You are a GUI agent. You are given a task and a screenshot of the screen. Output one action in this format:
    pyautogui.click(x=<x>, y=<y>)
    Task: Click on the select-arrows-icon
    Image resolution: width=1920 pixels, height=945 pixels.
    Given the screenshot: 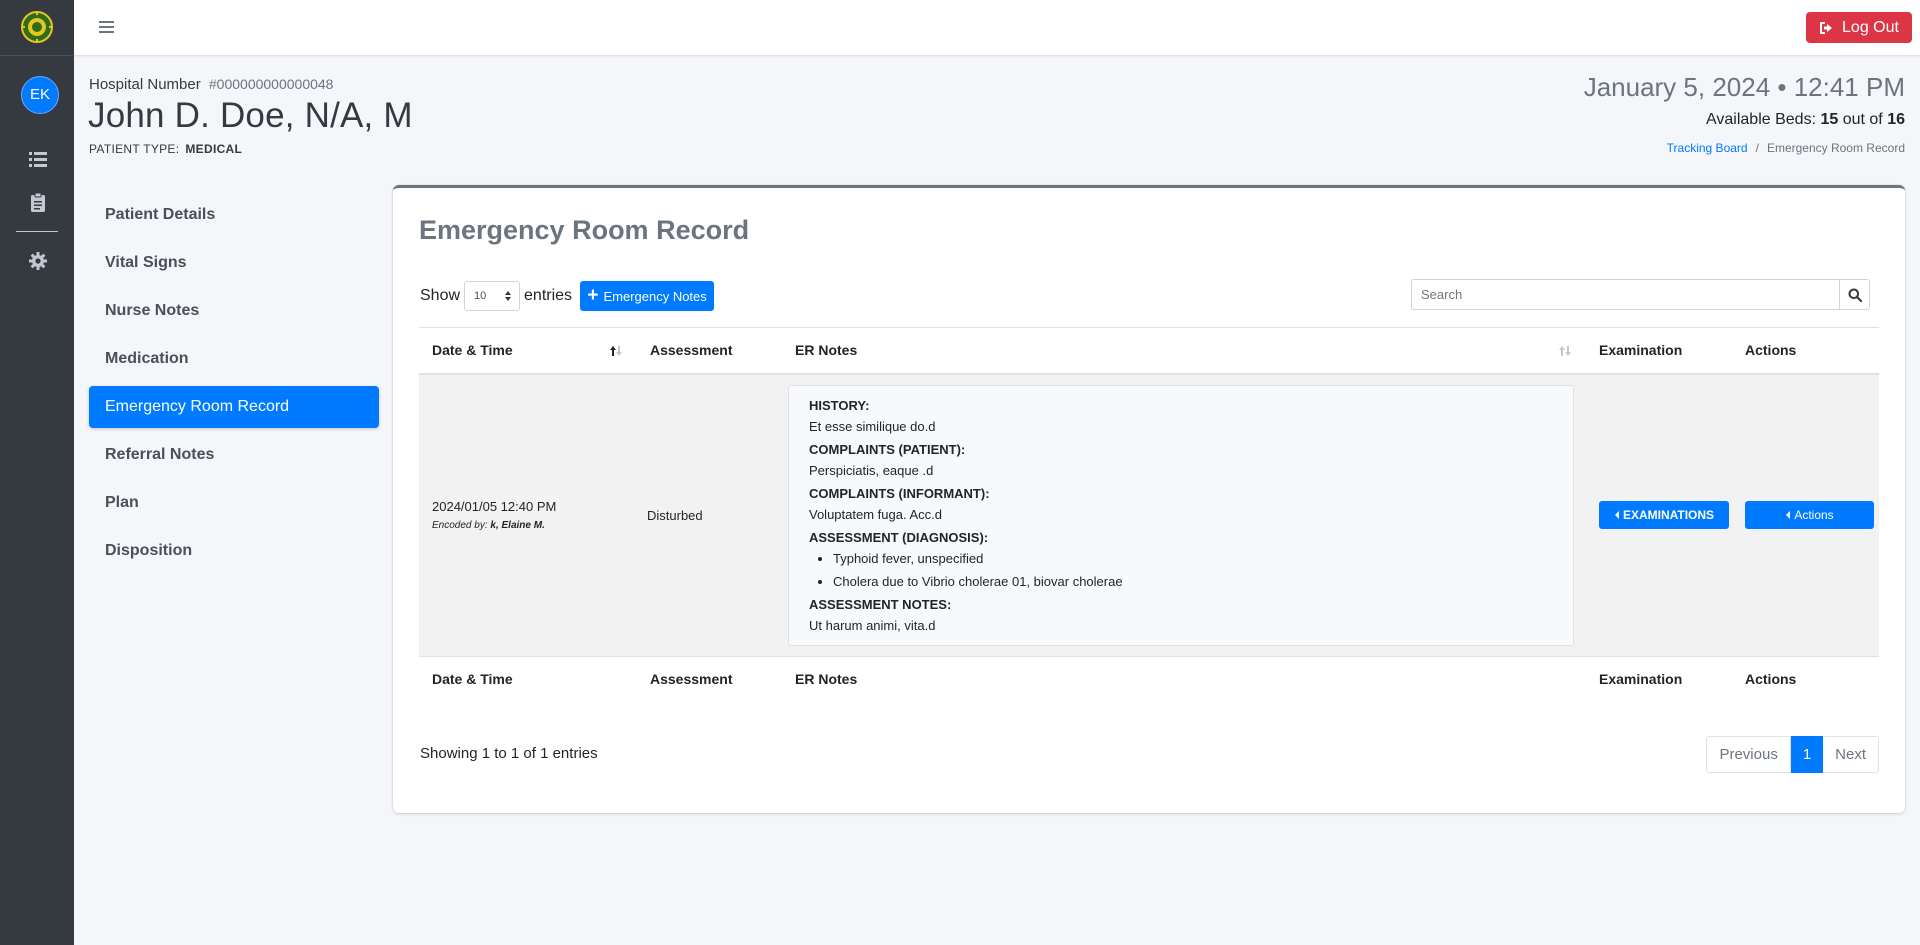 What is the action you would take?
    pyautogui.click(x=508, y=296)
    